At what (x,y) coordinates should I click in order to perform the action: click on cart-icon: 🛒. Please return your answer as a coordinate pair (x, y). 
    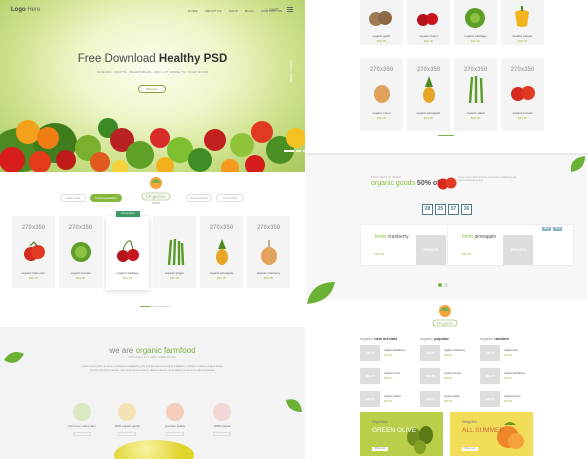
    Looking at the image, I should click on (266, 10).